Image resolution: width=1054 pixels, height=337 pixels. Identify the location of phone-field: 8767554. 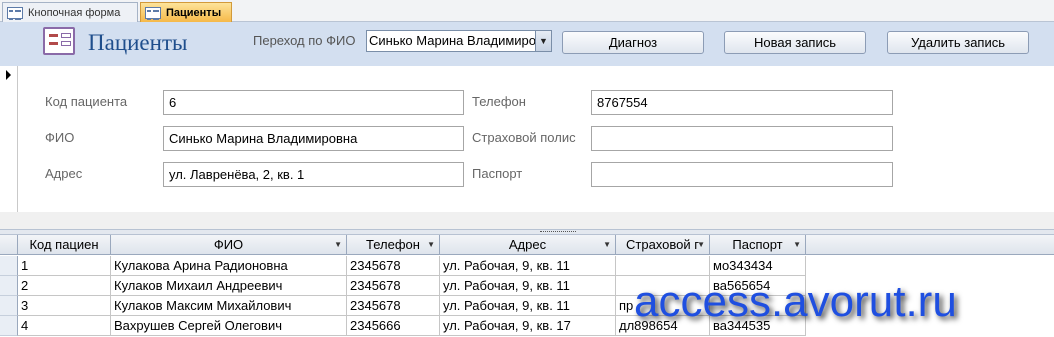
(742, 102).